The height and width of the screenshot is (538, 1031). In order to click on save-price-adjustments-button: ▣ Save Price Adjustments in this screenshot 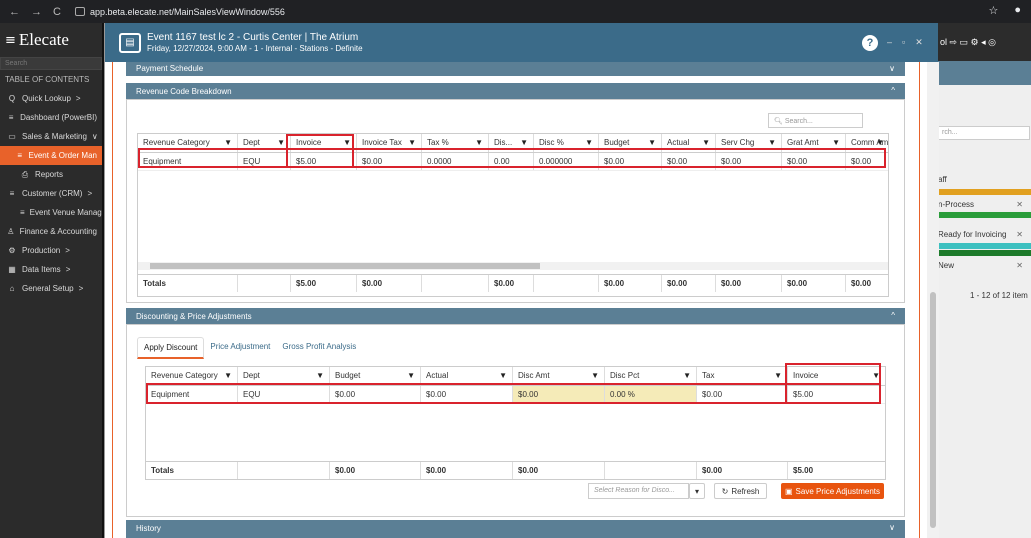, I will do `click(832, 491)`.